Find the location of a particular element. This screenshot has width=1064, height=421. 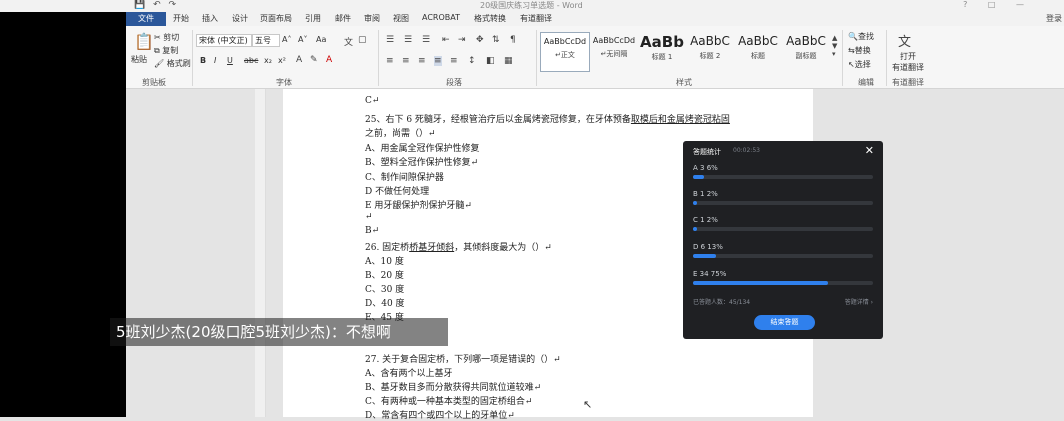

grow-font-button: A˄ is located at coordinates (286, 39).